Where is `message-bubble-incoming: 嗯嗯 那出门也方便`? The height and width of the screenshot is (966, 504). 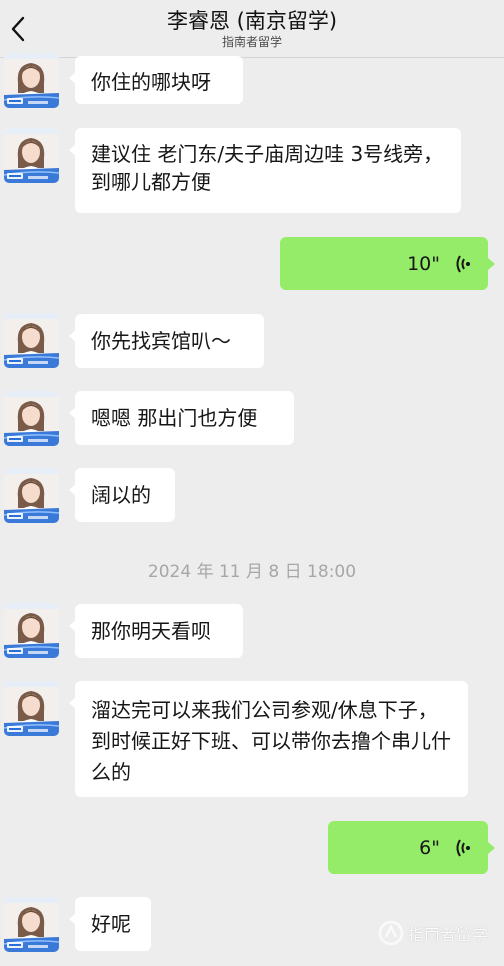
message-bubble-incoming: 嗯嗯 那出门也方便 is located at coordinates (181, 418).